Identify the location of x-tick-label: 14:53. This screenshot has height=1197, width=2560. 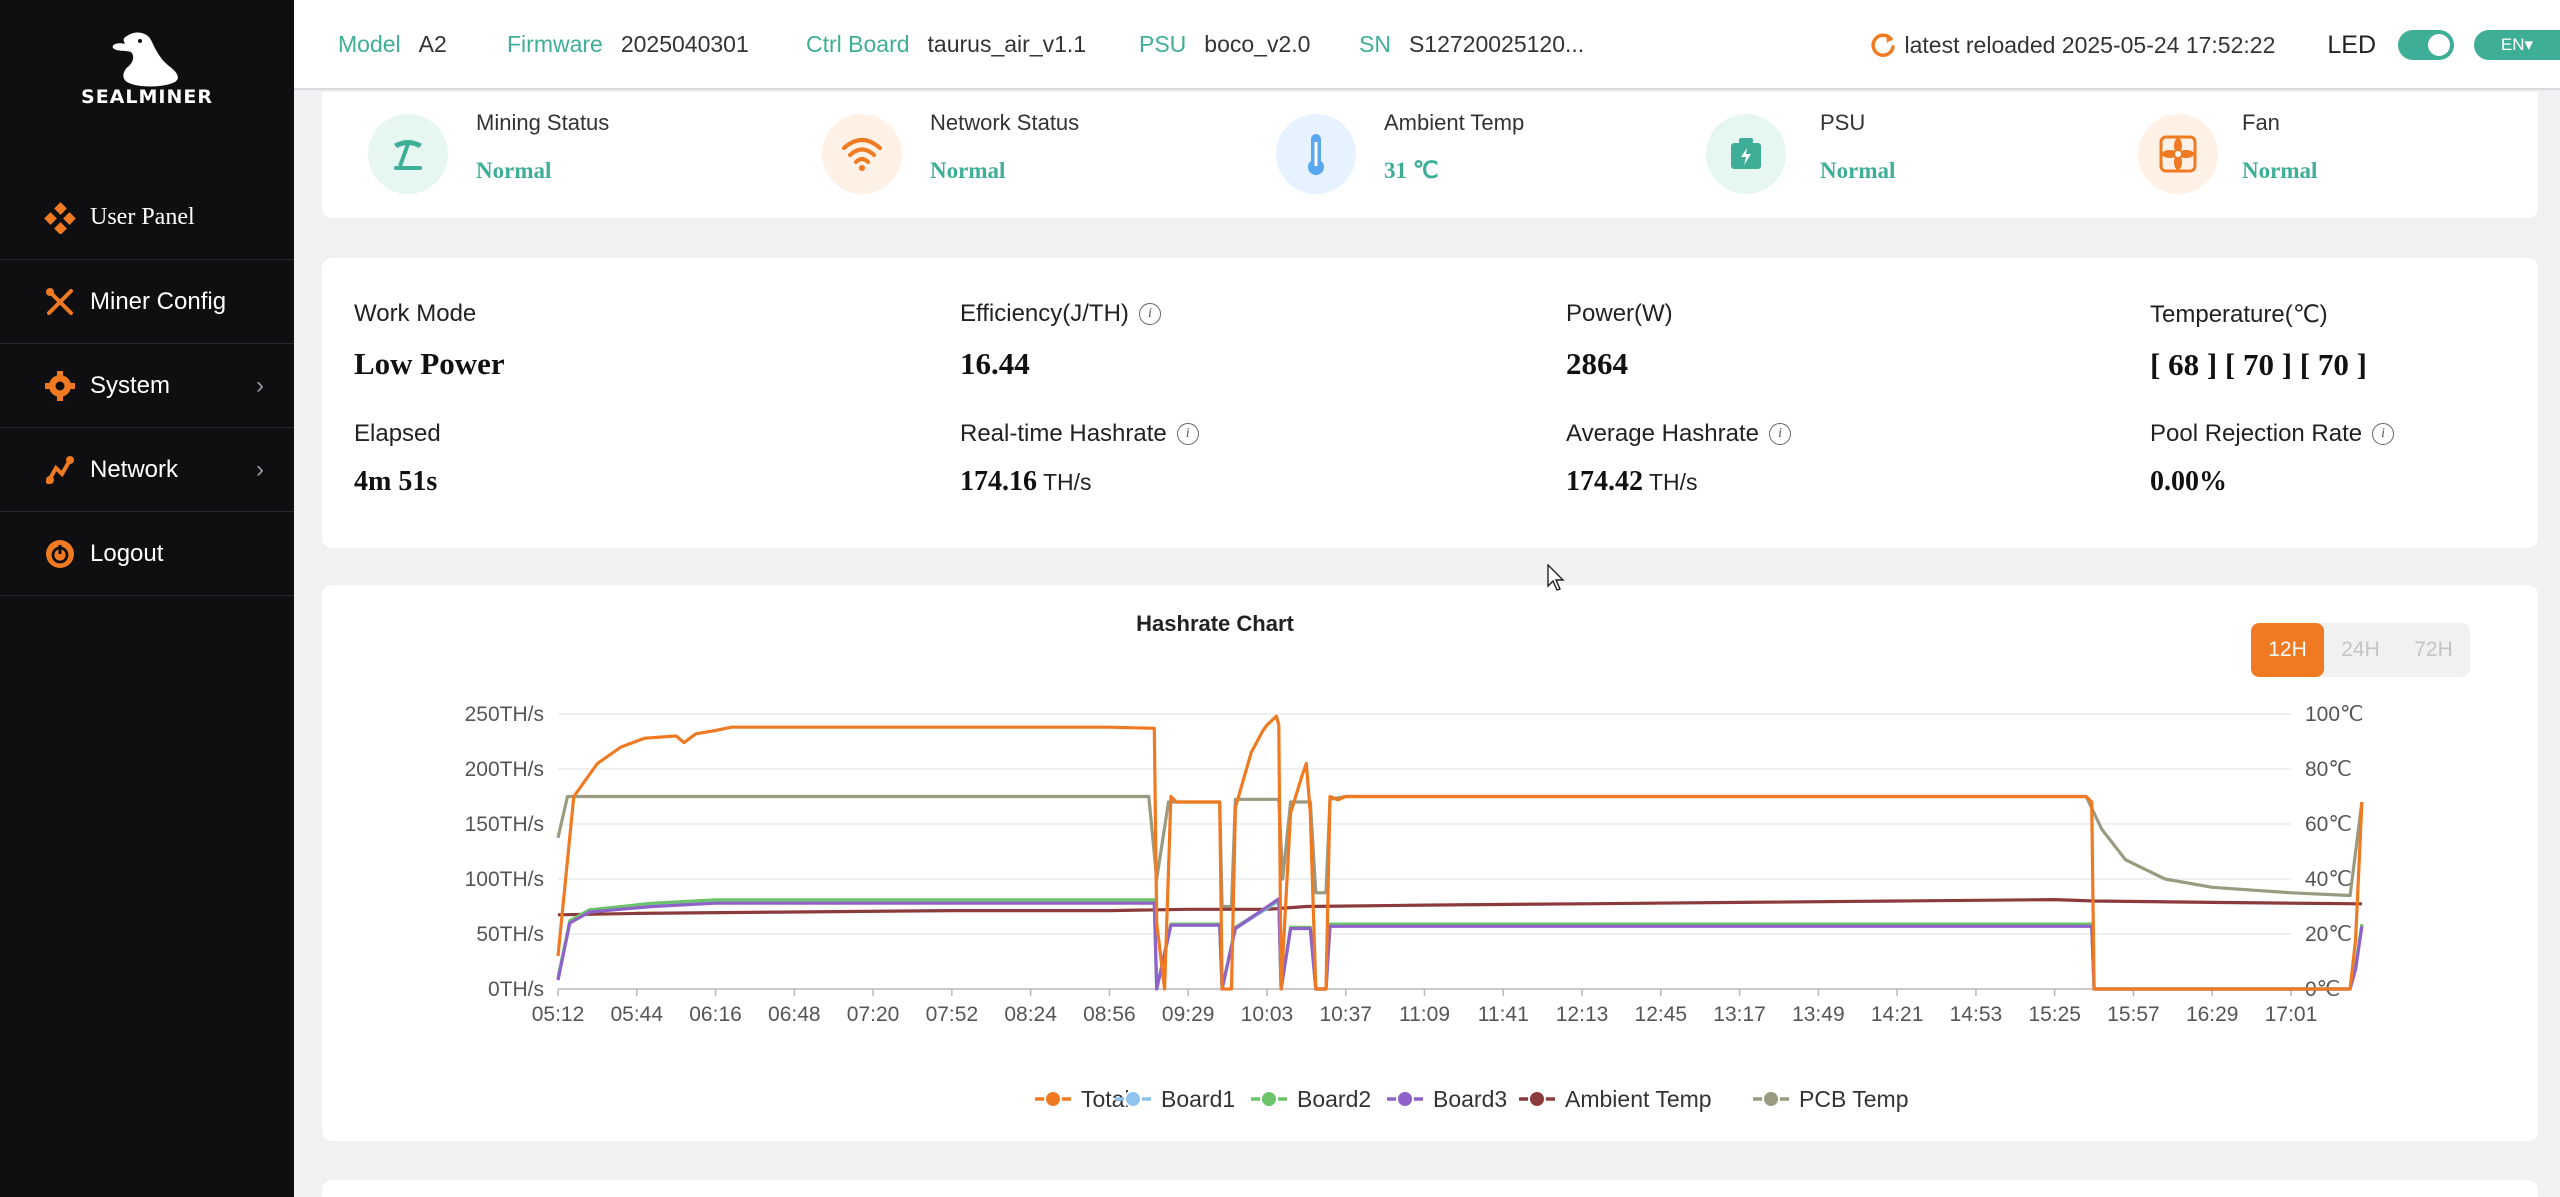
(1976, 1014).